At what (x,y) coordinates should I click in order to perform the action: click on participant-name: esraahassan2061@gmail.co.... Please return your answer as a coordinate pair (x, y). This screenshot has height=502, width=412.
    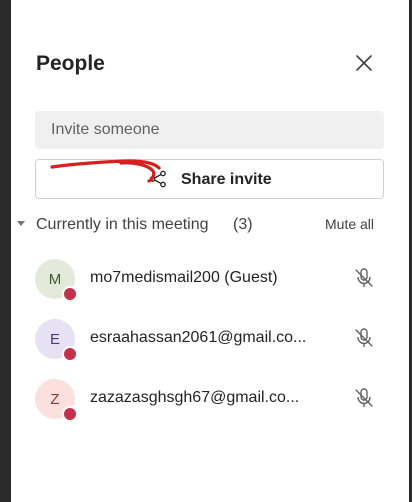
    Looking at the image, I should click on (198, 337).